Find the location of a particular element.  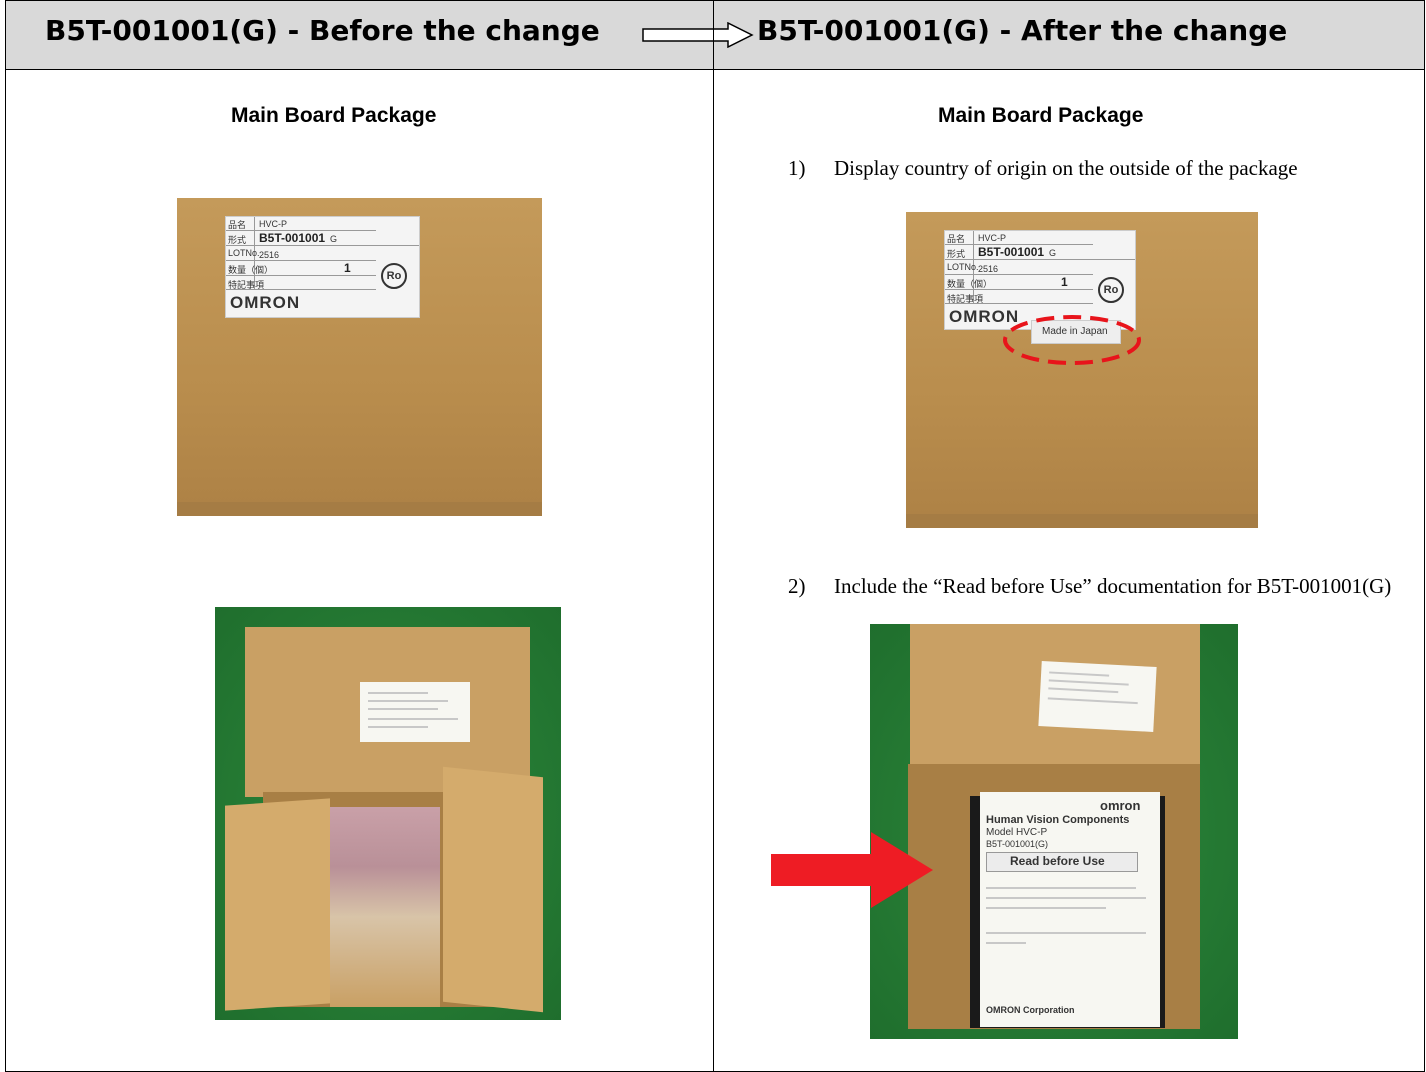

bubble-wrap is located at coordinates (385, 907).